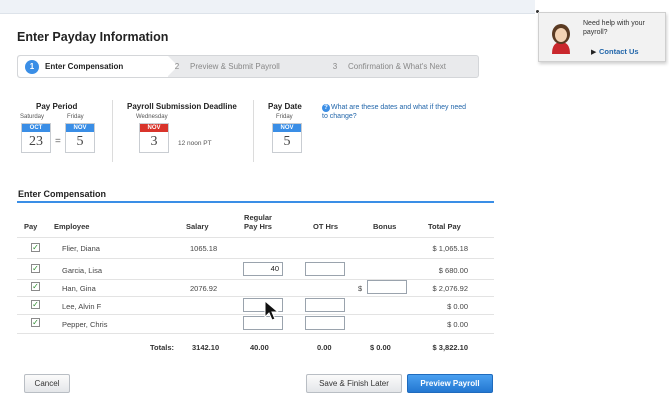 This screenshot has height=394, width=669. I want to click on page-title: Enter Payday Information, so click(93, 37).